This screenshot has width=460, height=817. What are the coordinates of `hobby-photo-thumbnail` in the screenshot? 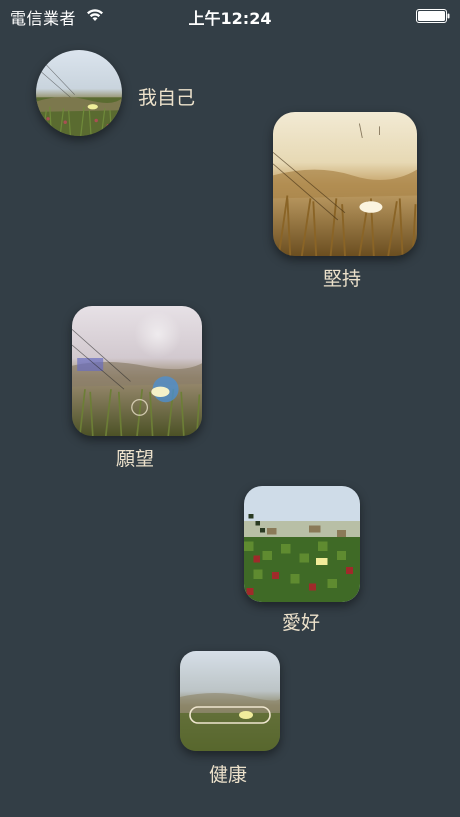 It's located at (302, 544).